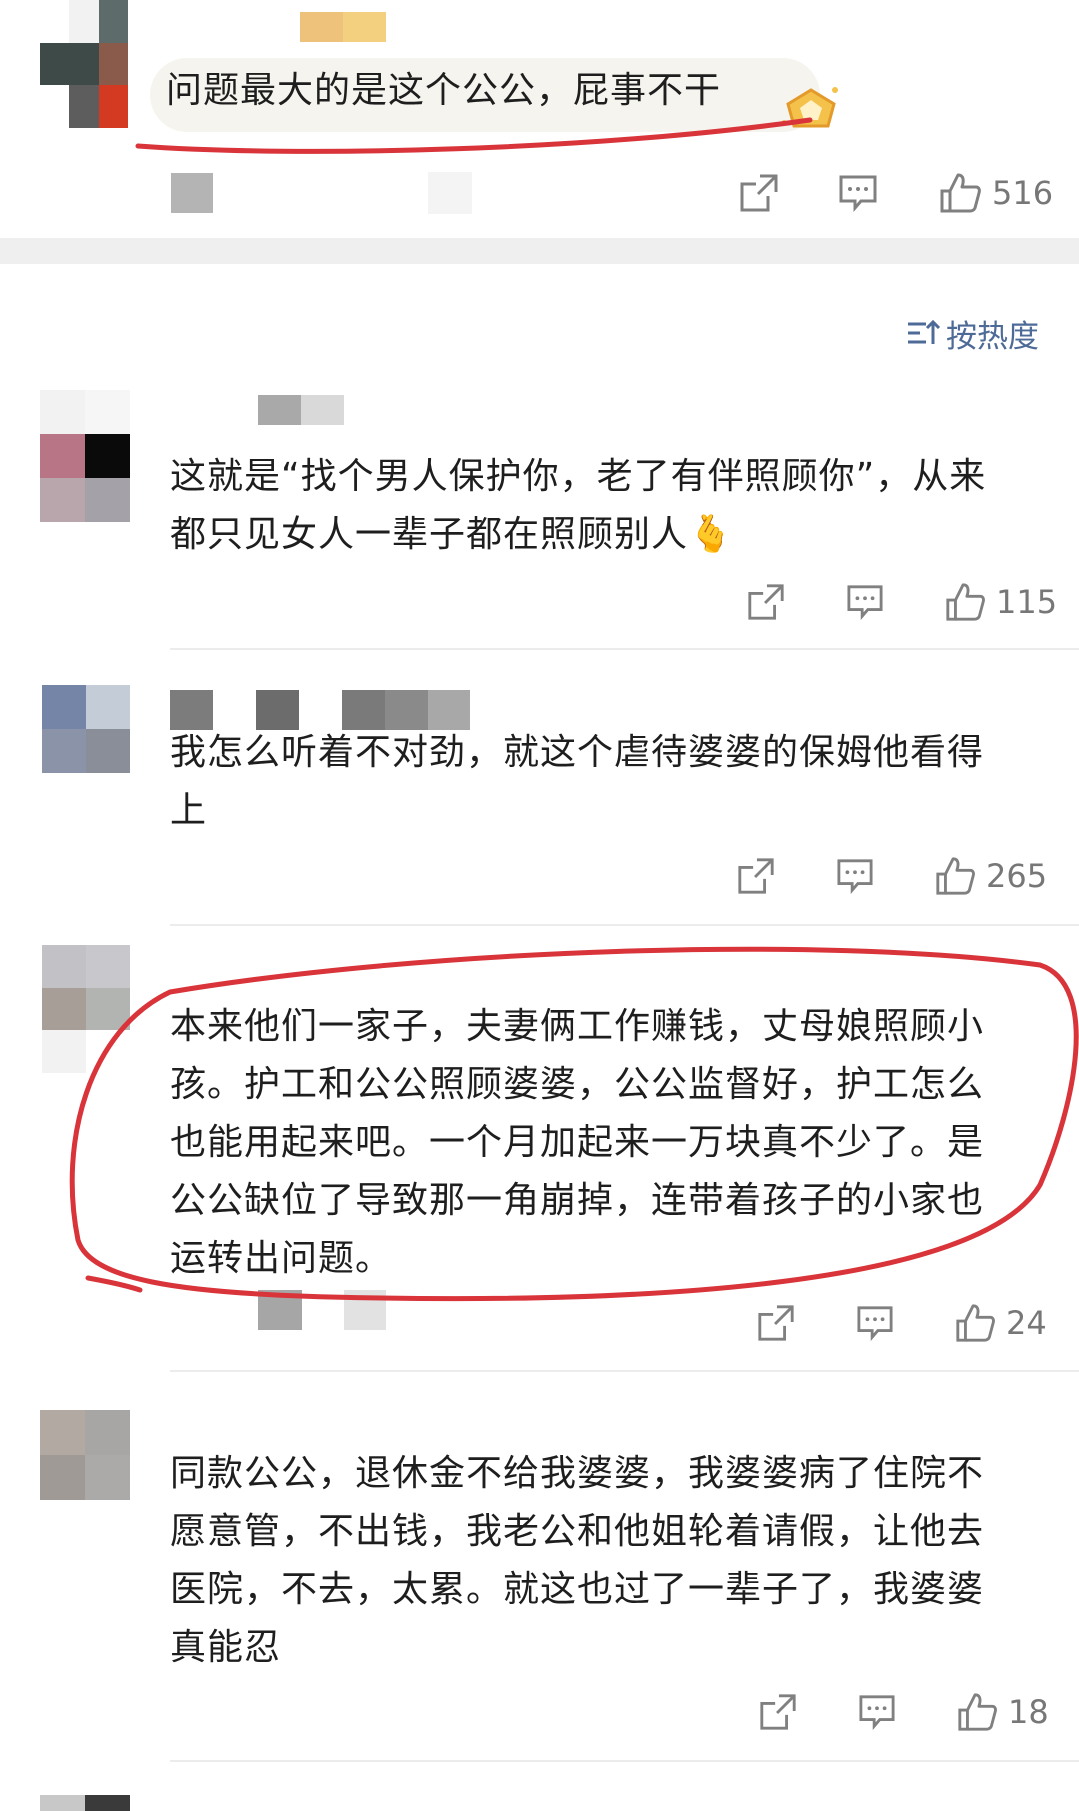 This screenshot has height=1811, width=1079. What do you see at coordinates (924, 331) in the screenshot?
I see `sort-icon` at bounding box center [924, 331].